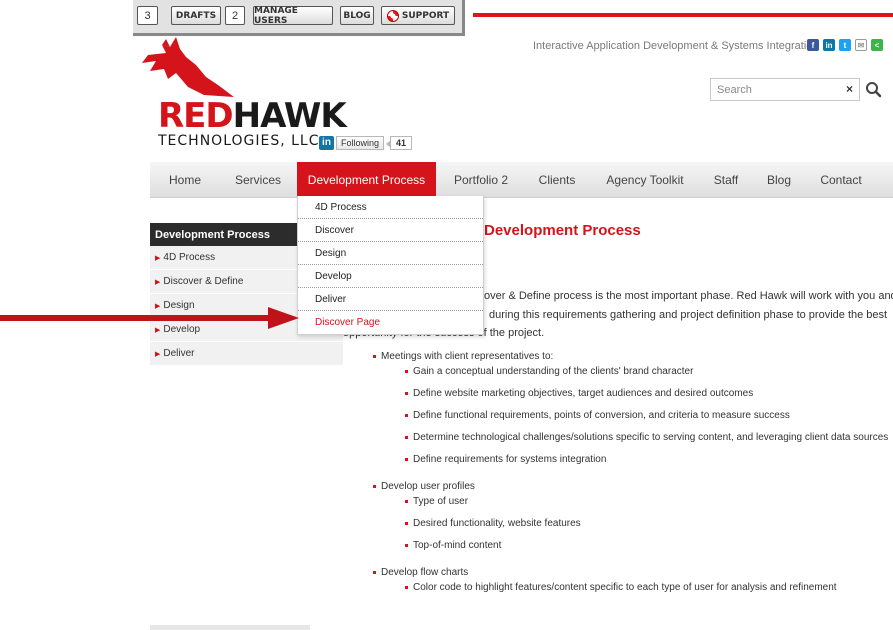  Describe the element at coordinates (645, 180) in the screenshot. I see `nav-agency-toolkit: Agency Toolkit` at that location.